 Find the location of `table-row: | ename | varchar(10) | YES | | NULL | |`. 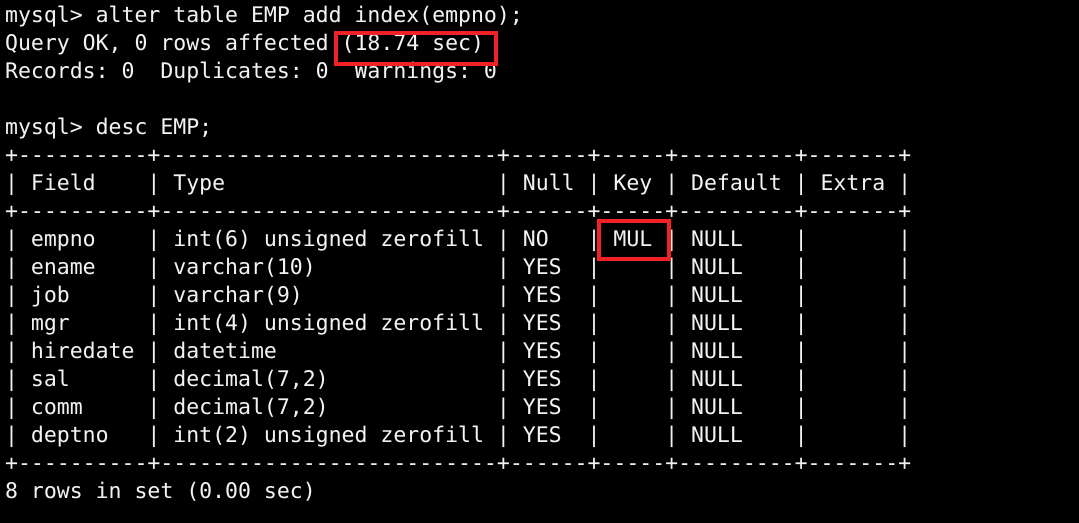

table-row: | ename | varchar(10) | YES | | NULL | | is located at coordinates (458, 267).